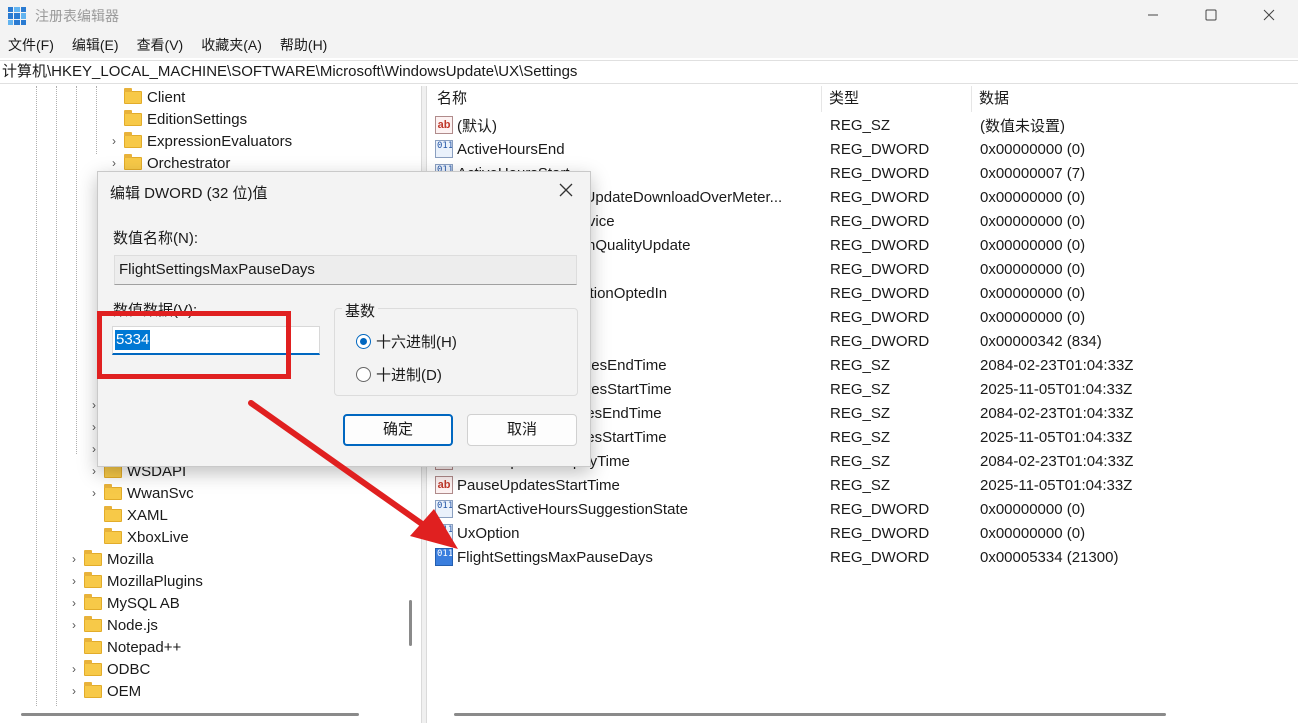 This screenshot has height=723, width=1298. What do you see at coordinates (555, 557) in the screenshot?
I see `value-name-text: FlightSettingsMaxPauseDays` at bounding box center [555, 557].